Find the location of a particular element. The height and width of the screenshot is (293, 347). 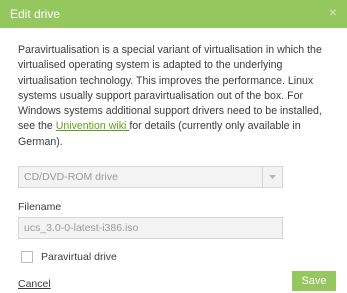

paravirtual-row: Paravirtual drive is located at coordinates (69, 257).